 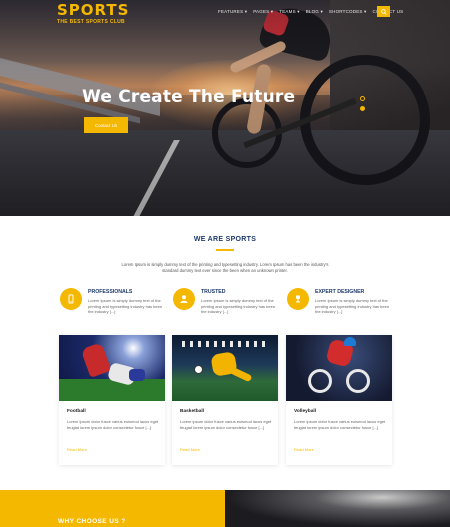 I want to click on ball, so click(x=198, y=369).